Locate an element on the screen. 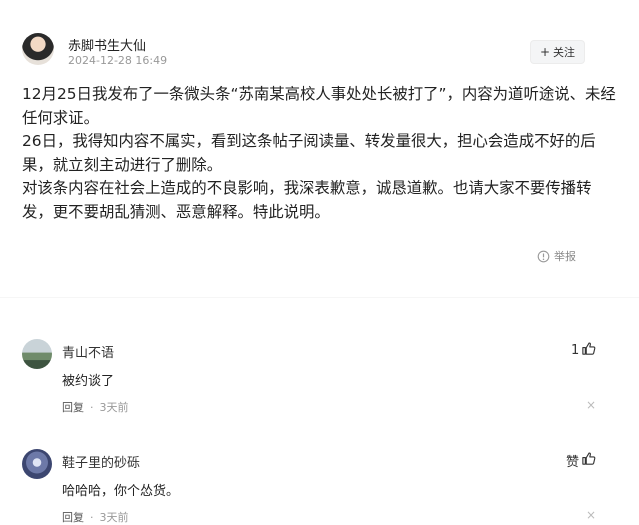  section-divider is located at coordinates (319, 297).